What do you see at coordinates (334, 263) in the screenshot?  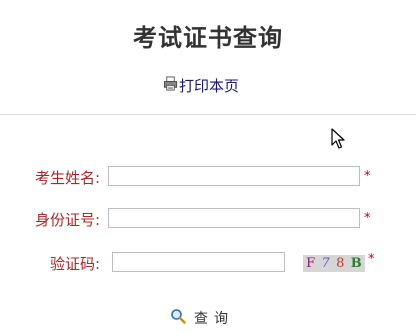 I see `captcha-image: F 7 8 B` at bounding box center [334, 263].